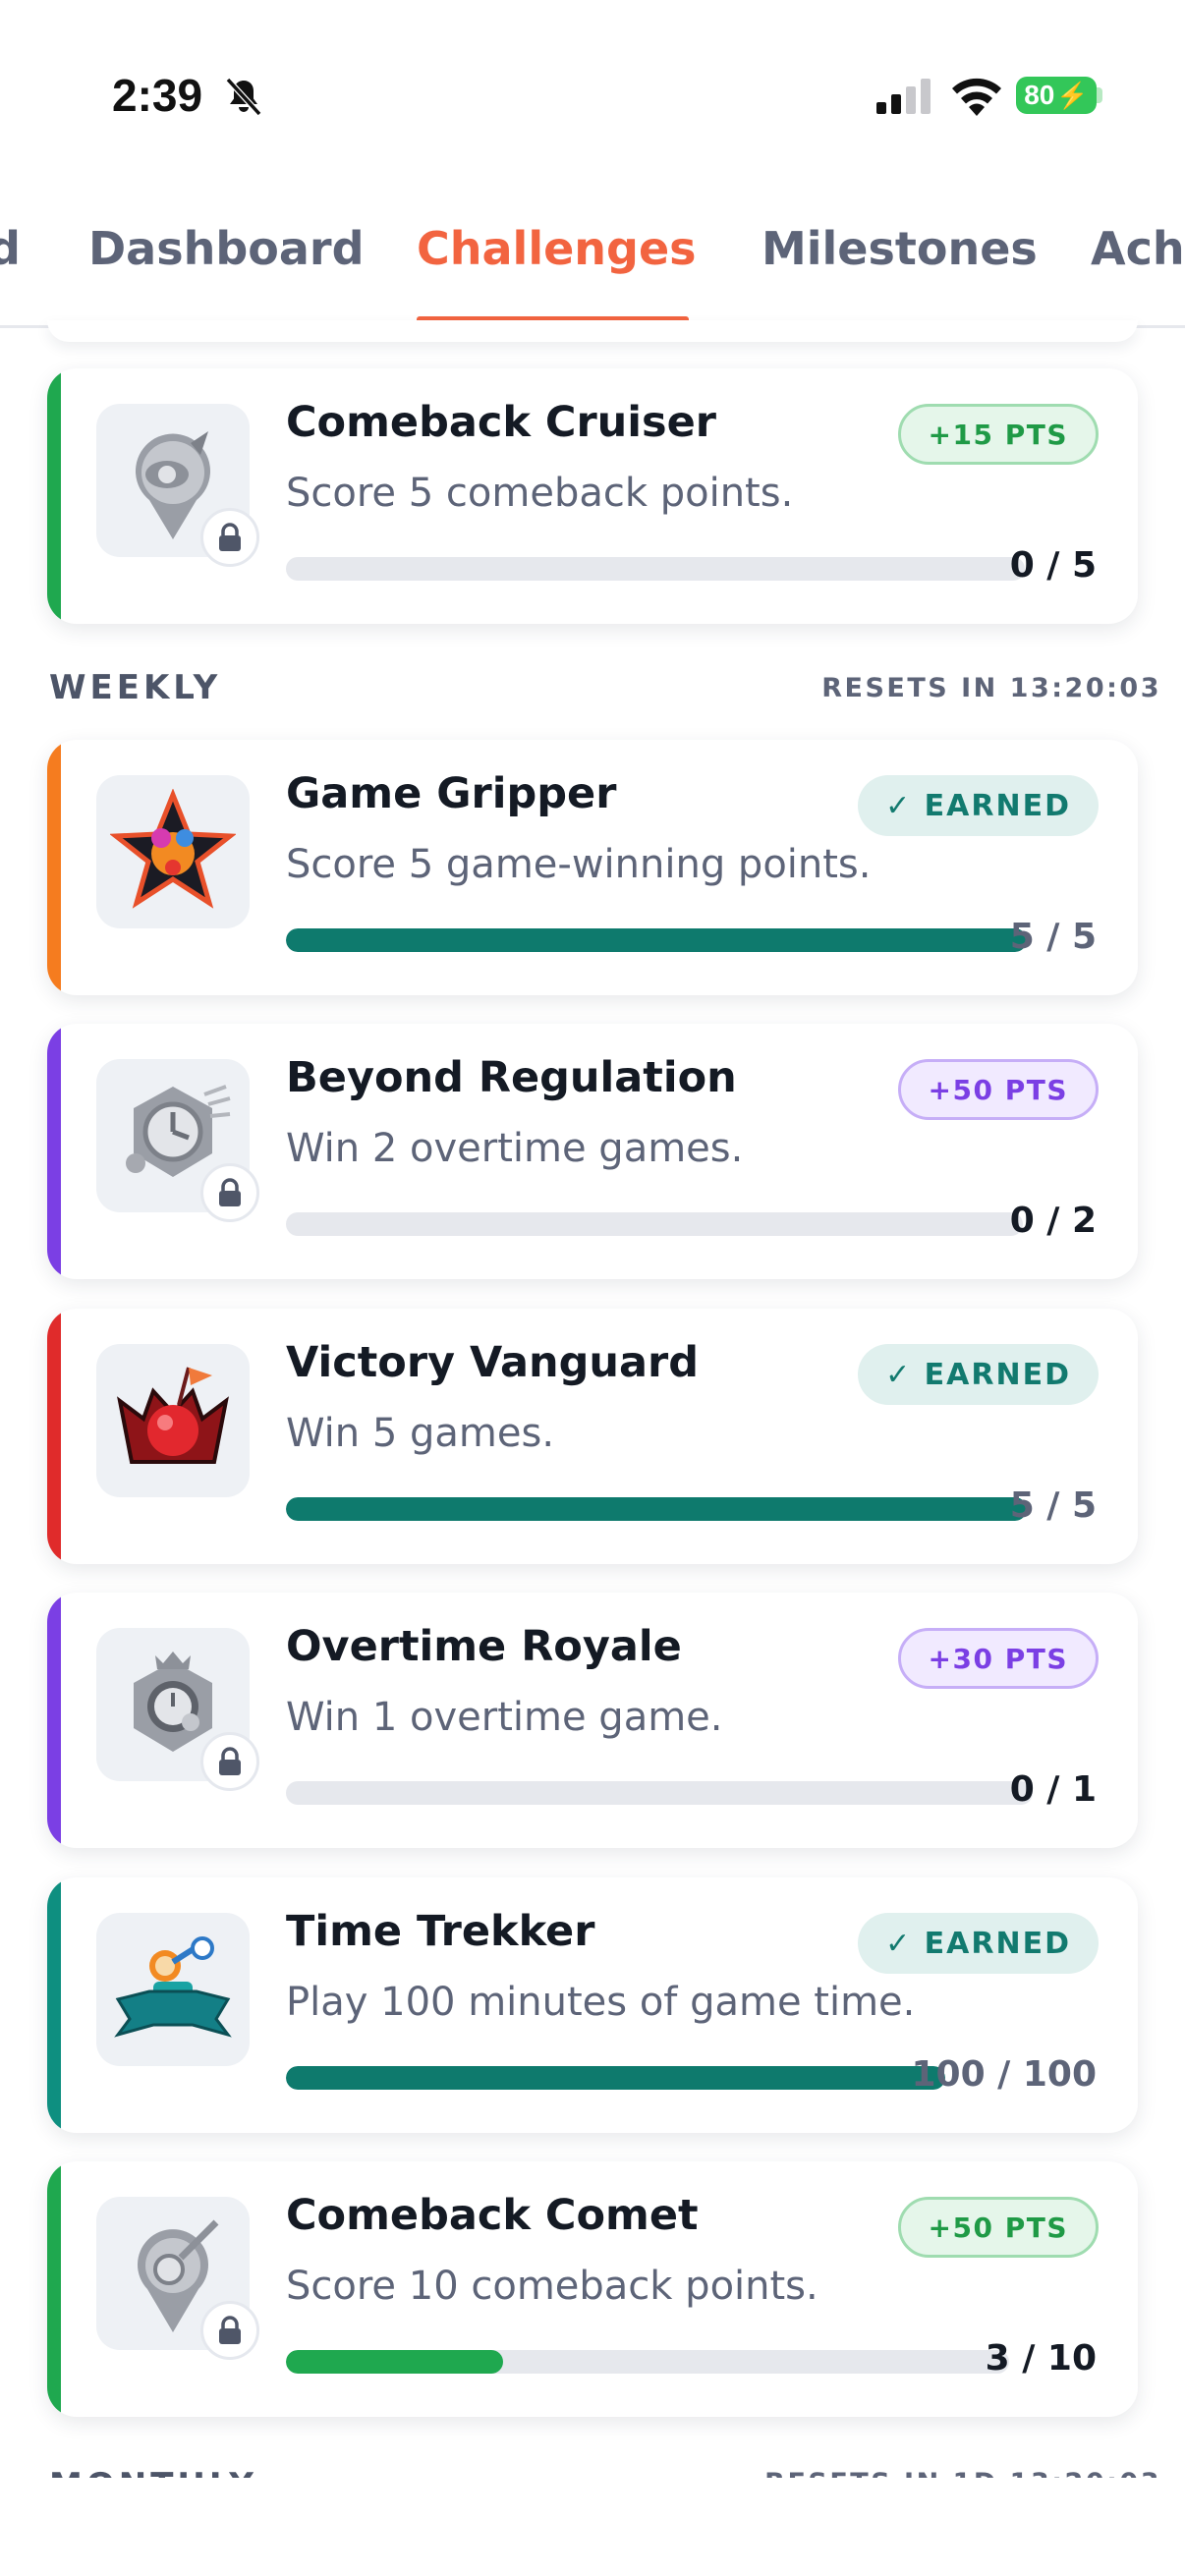  I want to click on challenge-description: Win 5 games., so click(421, 1433).